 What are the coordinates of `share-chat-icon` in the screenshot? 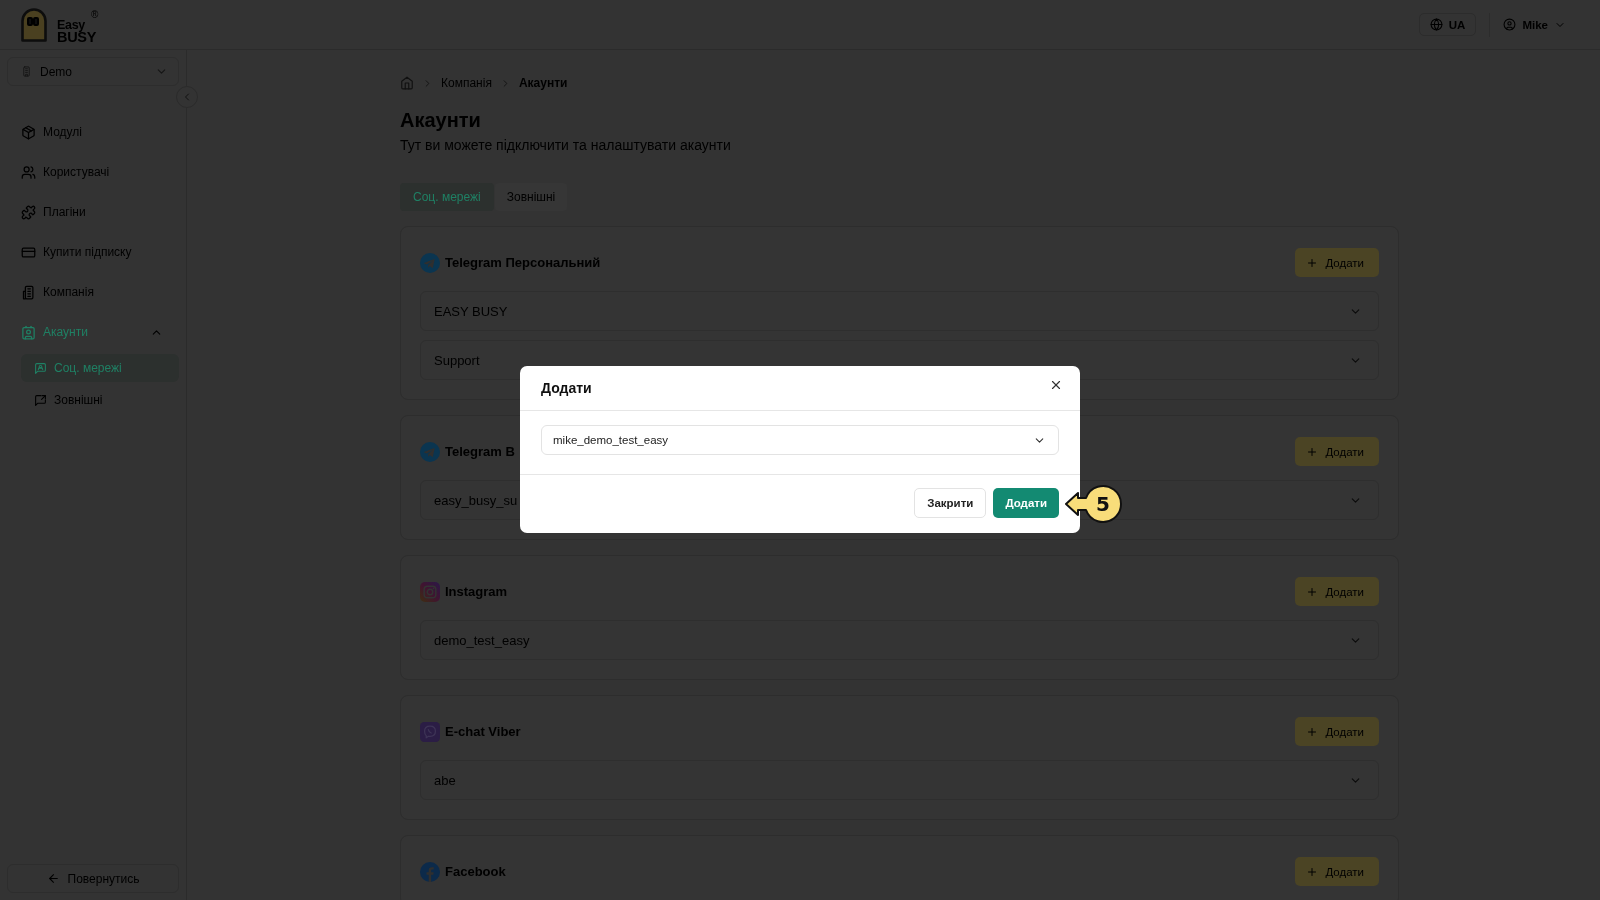 It's located at (40, 400).